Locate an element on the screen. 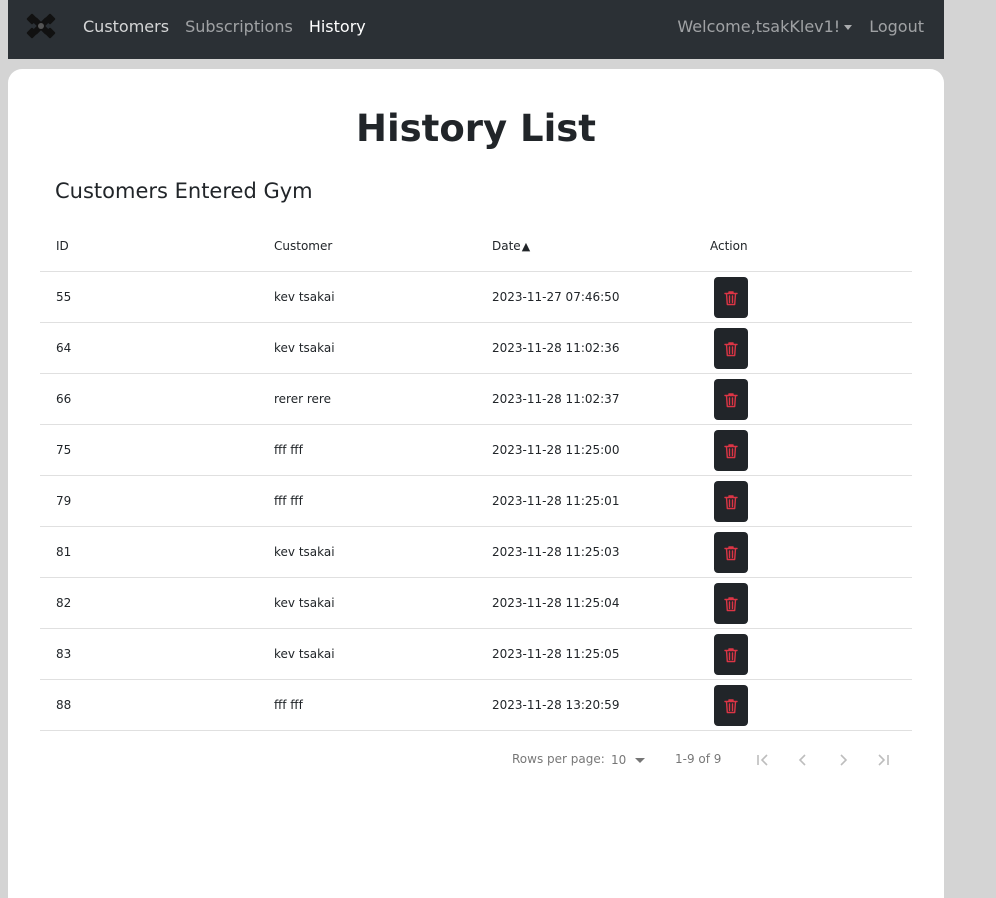 This screenshot has height=898, width=996. cell-id: 55 is located at coordinates (64, 297).